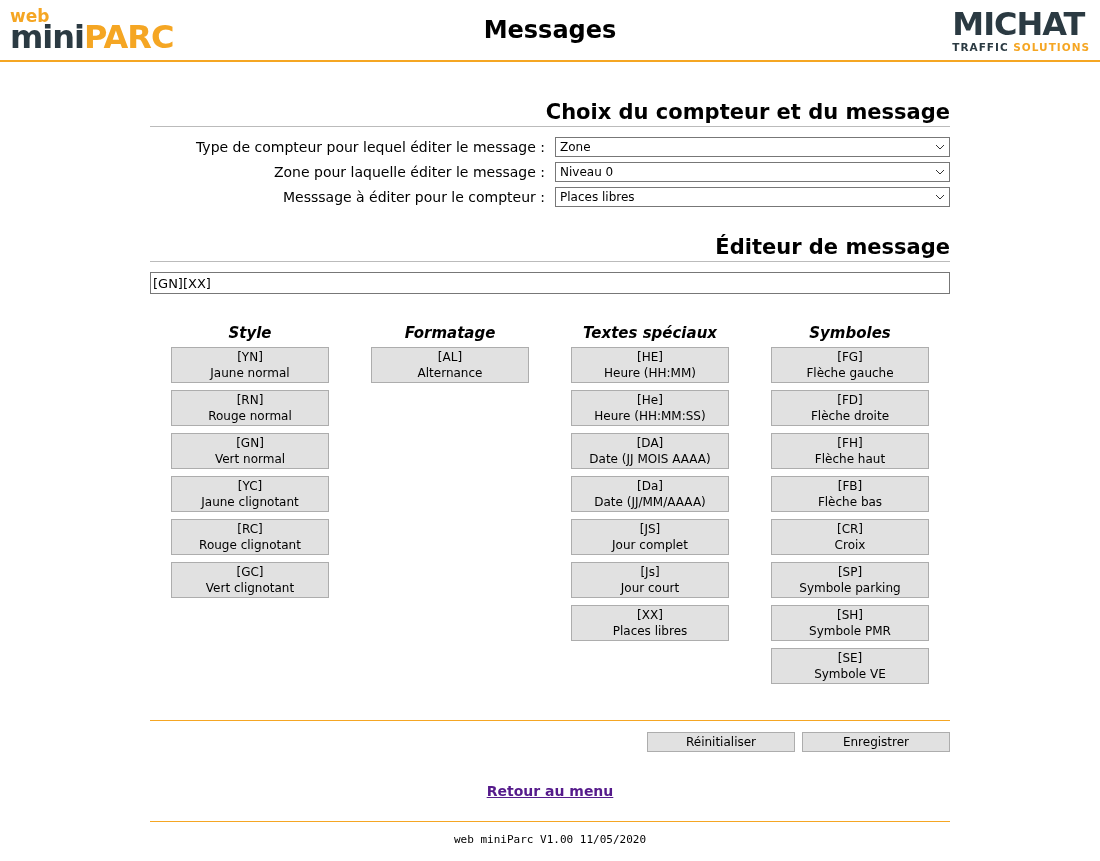  Describe the element at coordinates (408, 172) in the screenshot. I see `field-label: Zone pour laquelle éditer le message :` at that location.